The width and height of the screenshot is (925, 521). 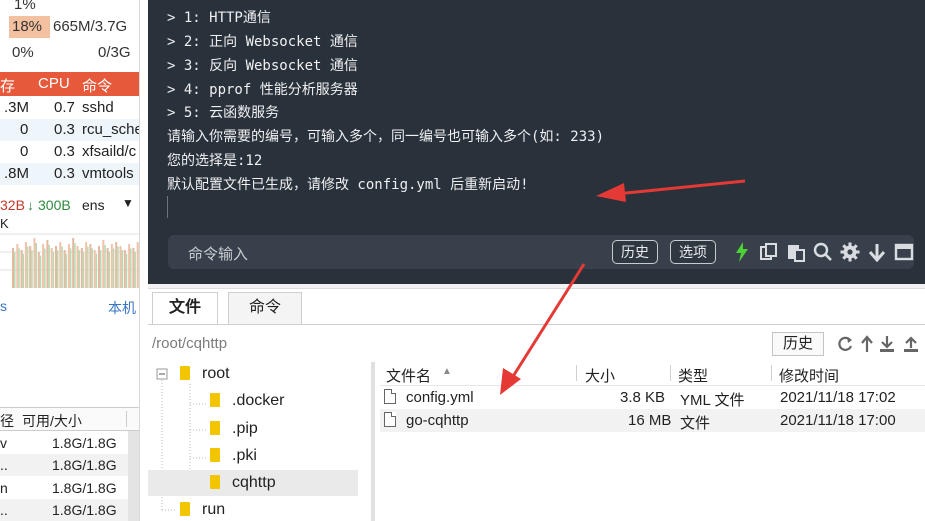 I want to click on command-input-bar: 命令输入 历史 选项, so click(x=541, y=252).